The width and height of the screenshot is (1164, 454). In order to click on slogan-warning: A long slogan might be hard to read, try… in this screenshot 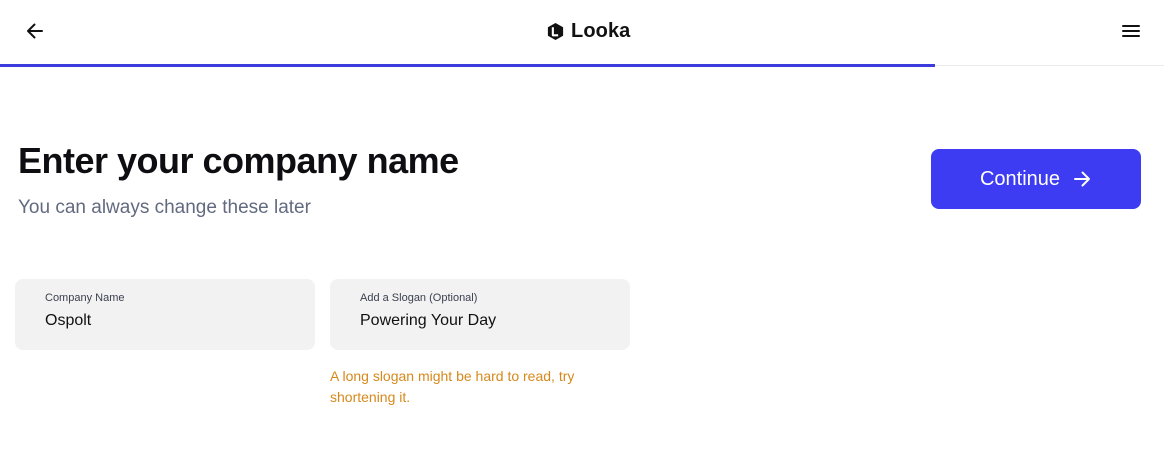, I will do `click(452, 386)`.